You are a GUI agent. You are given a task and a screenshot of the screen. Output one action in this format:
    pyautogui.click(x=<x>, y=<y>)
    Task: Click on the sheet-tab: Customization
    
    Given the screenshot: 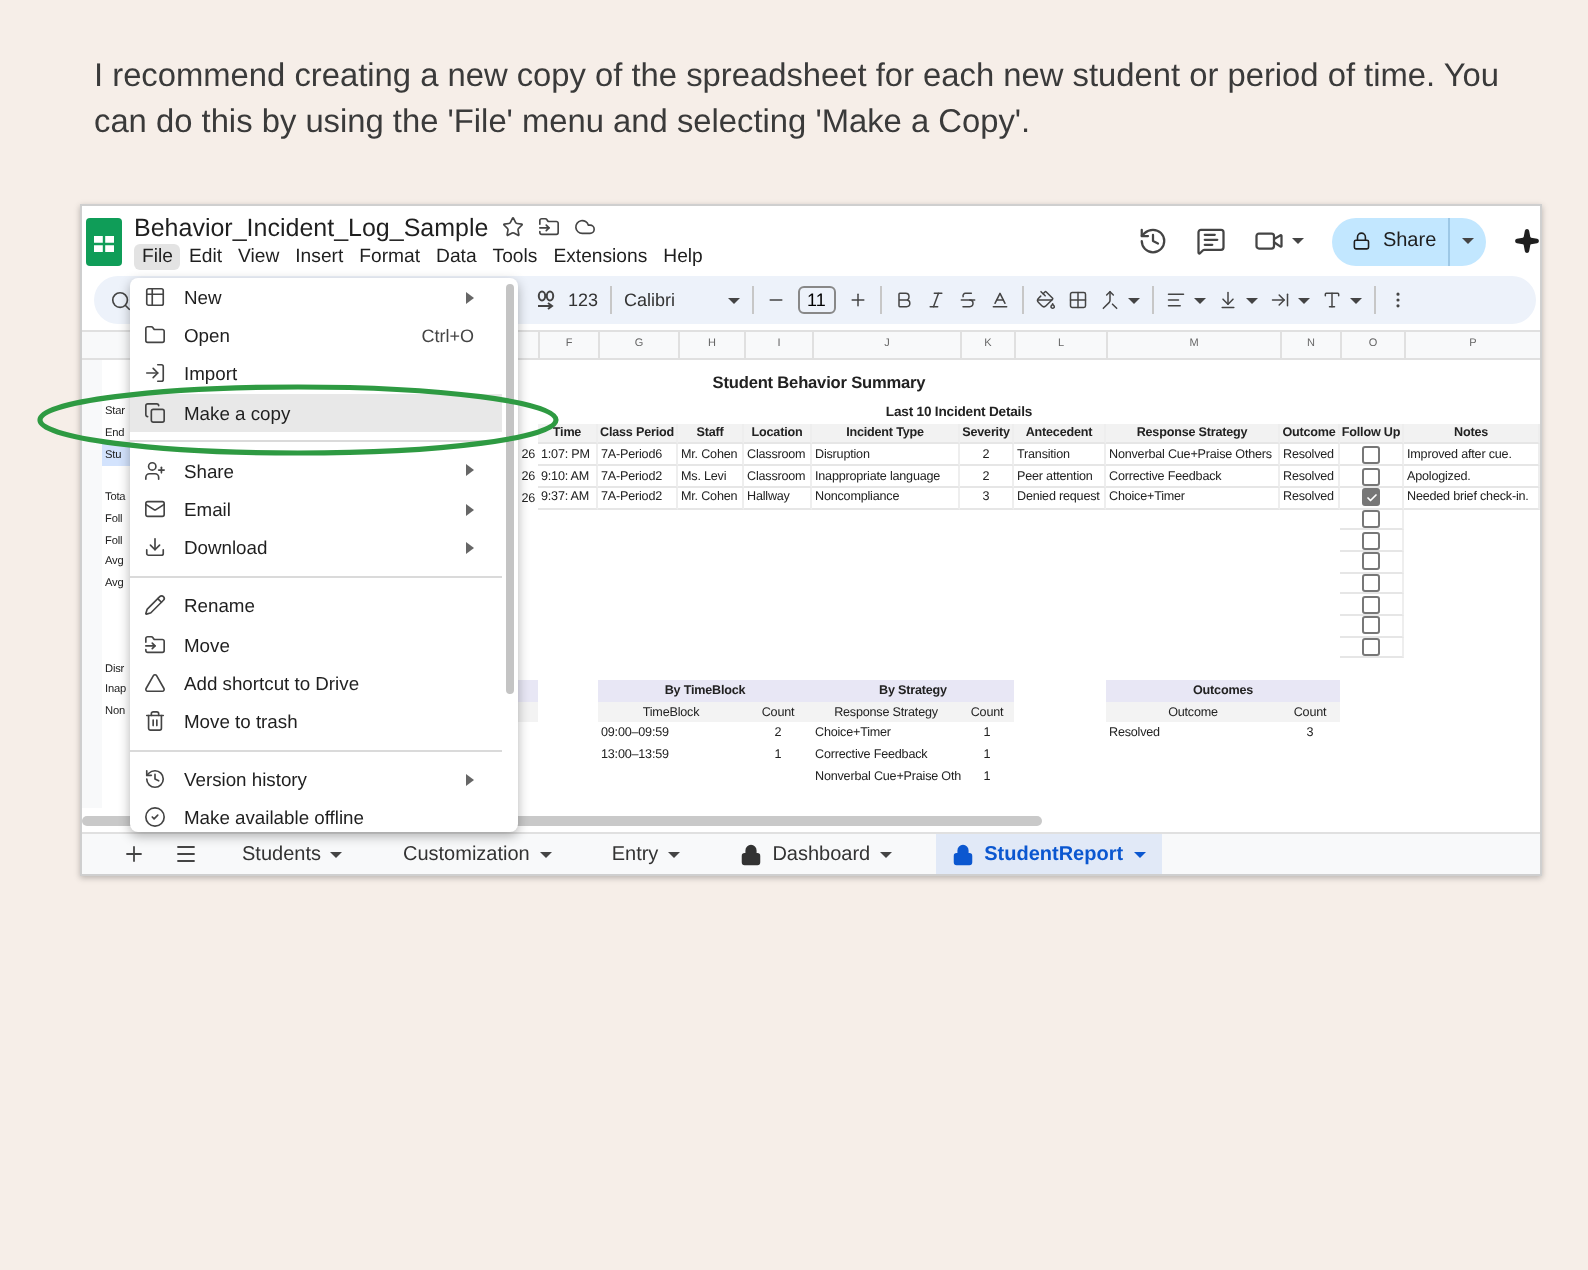 What is the action you would take?
    pyautogui.click(x=477, y=854)
    